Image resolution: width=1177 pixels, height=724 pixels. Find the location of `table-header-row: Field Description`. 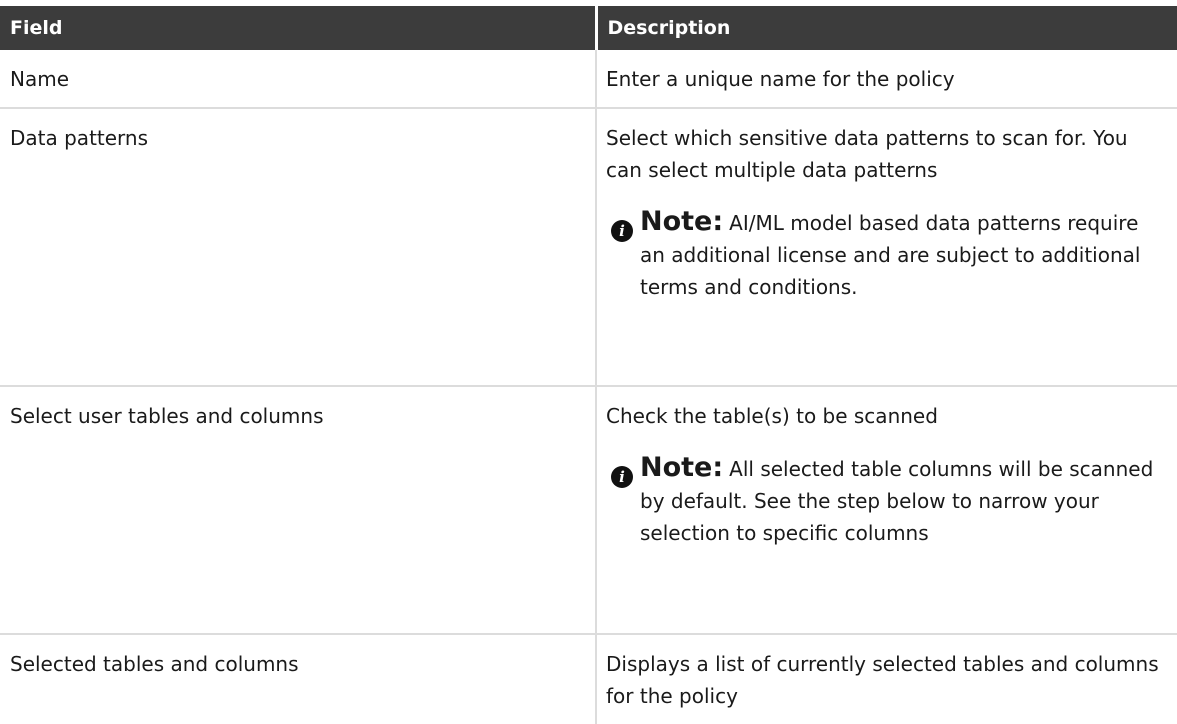

table-header-row: Field Description is located at coordinates (588, 28).